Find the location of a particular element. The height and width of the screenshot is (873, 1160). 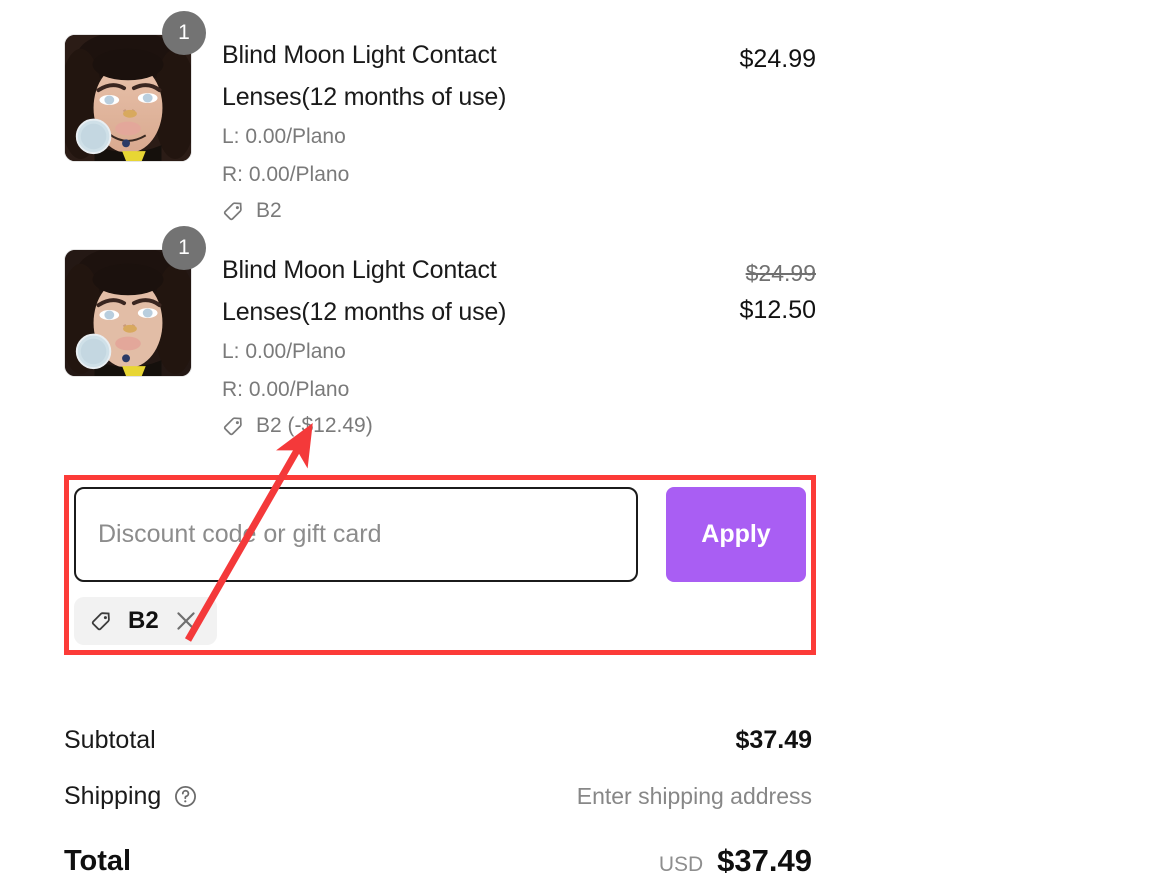

summary-row-shipping: Shipping Enter shipping address is located at coordinates (438, 796).